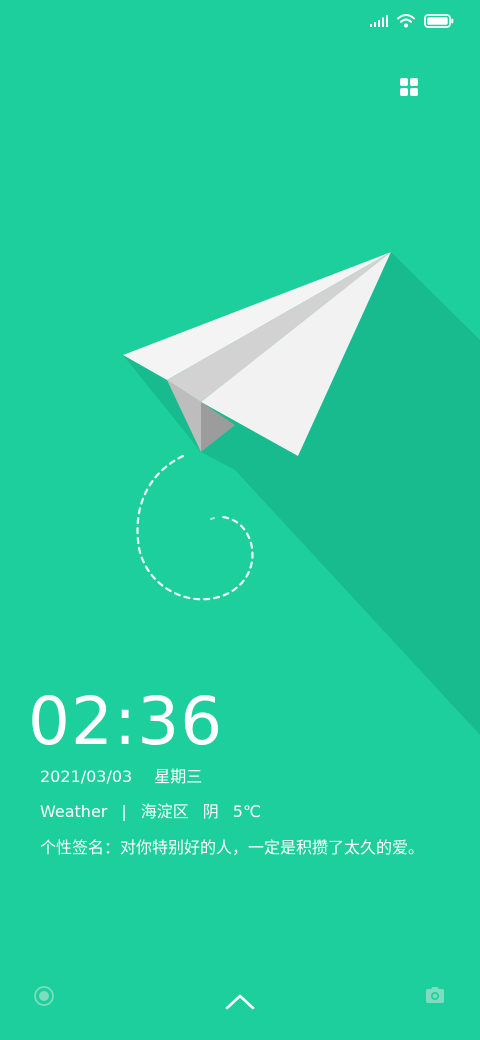  I want to click on date-line: 2021/03/03 星期三, so click(121, 777).